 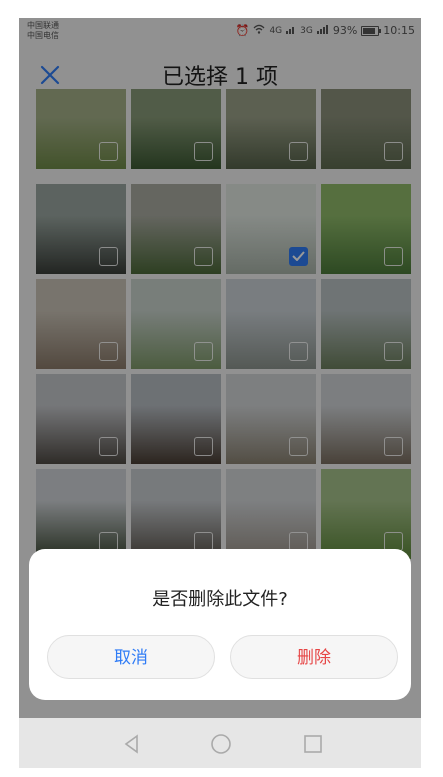 I want to click on dialog-message: 是否删除此文件?, so click(x=220, y=599).